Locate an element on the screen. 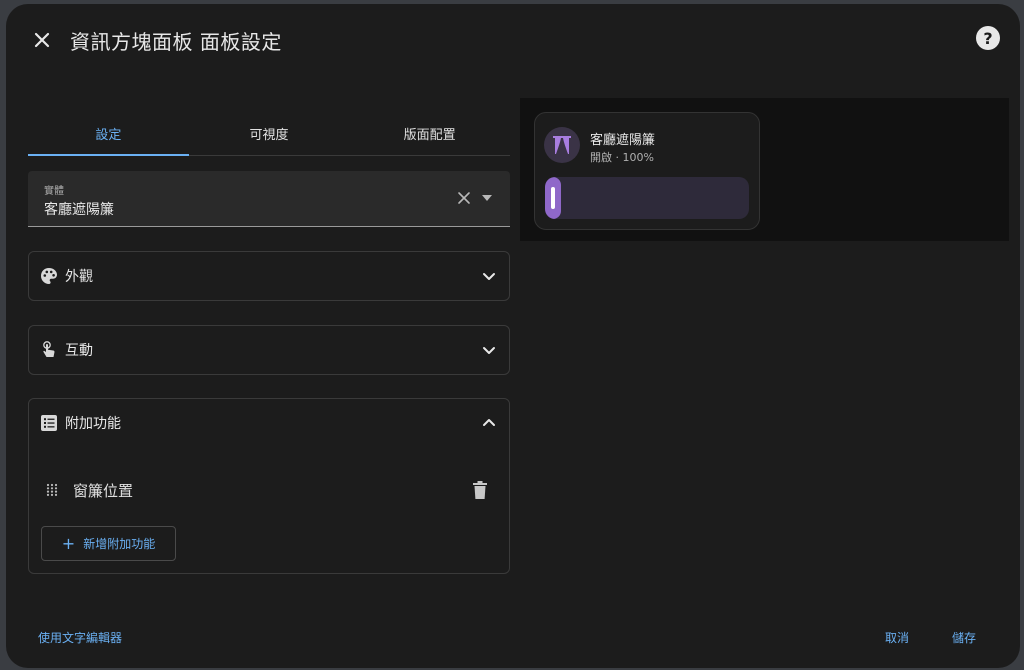 The height and width of the screenshot is (670, 1024). text-editor-button: 使用文字編輯器 is located at coordinates (80, 637).